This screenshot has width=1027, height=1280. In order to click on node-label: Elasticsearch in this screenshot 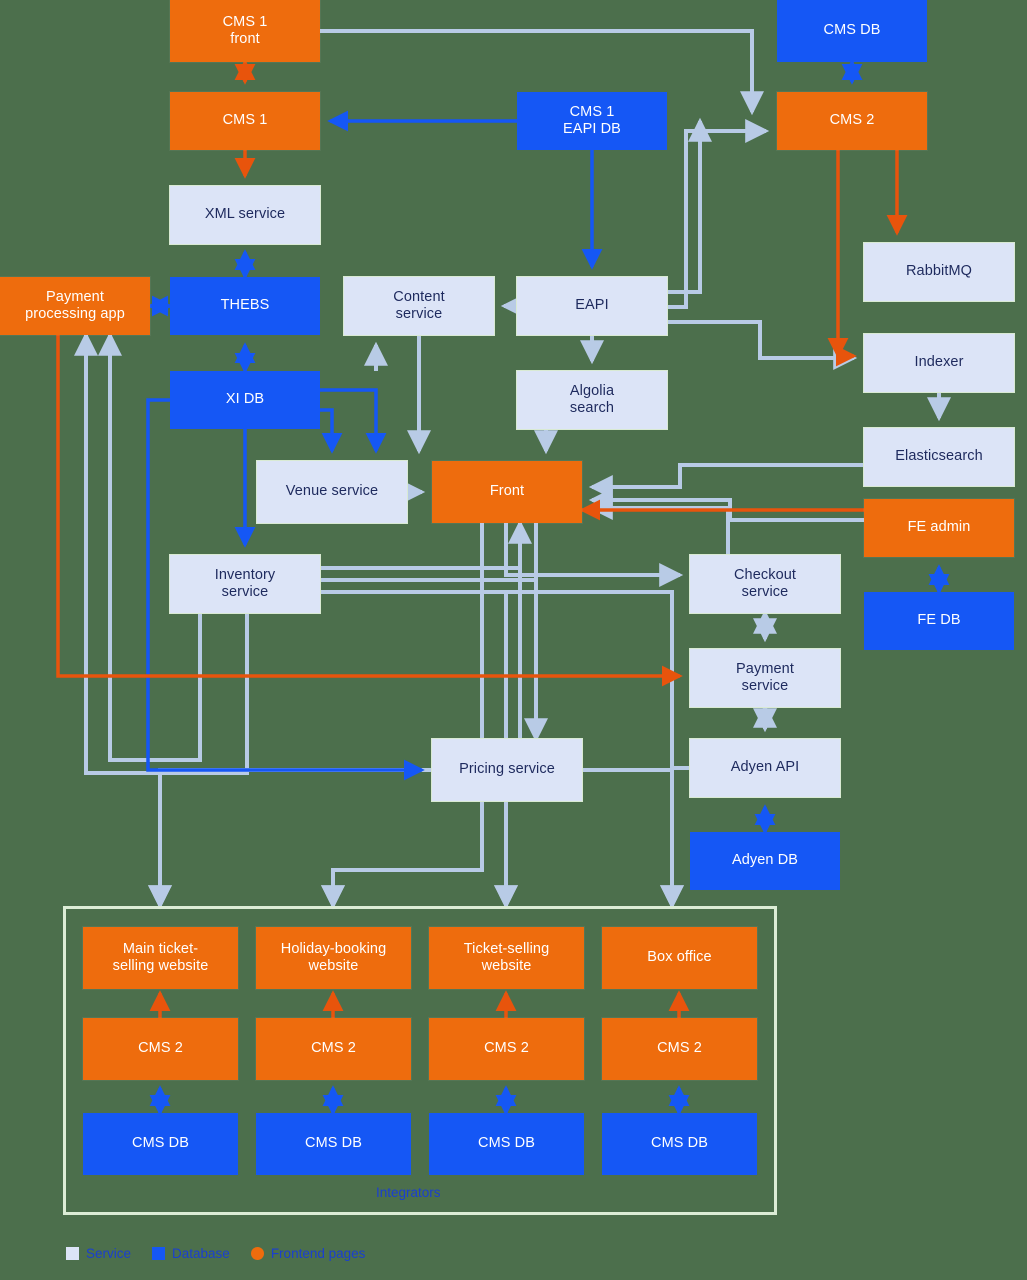, I will do `click(939, 456)`.